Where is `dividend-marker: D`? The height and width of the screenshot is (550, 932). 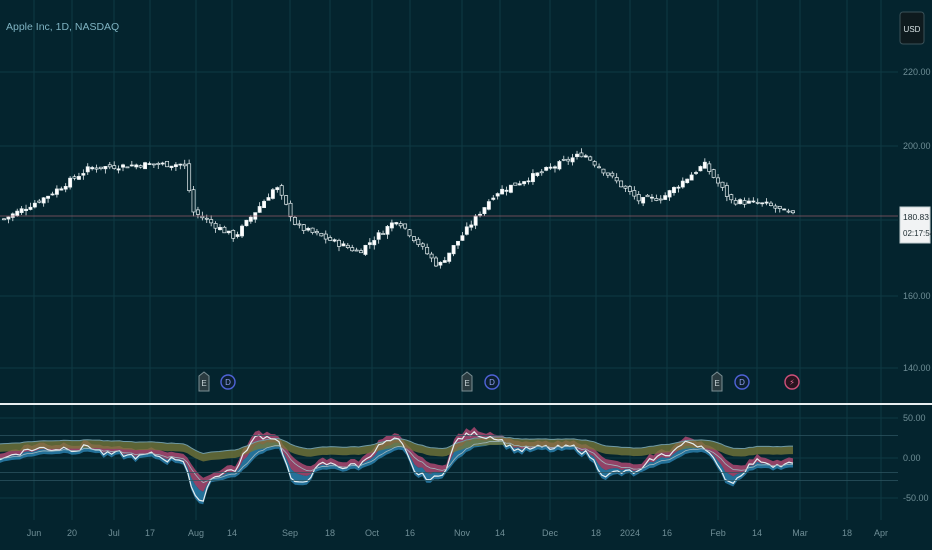 dividend-marker: D is located at coordinates (228, 382).